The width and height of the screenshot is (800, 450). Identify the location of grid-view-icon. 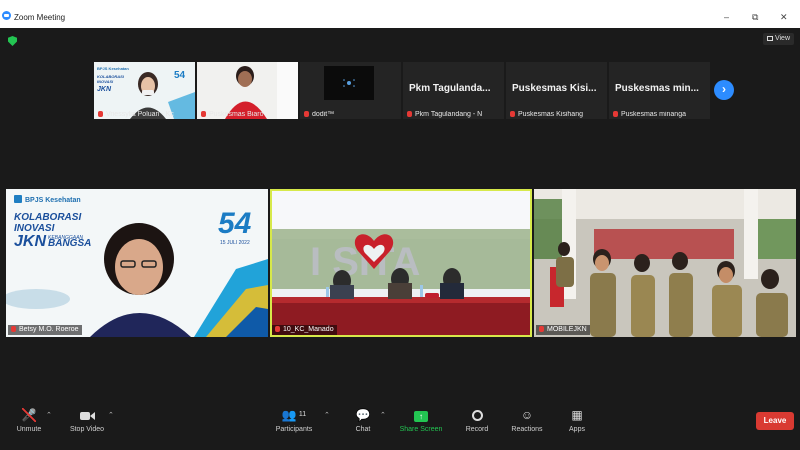
(769, 38).